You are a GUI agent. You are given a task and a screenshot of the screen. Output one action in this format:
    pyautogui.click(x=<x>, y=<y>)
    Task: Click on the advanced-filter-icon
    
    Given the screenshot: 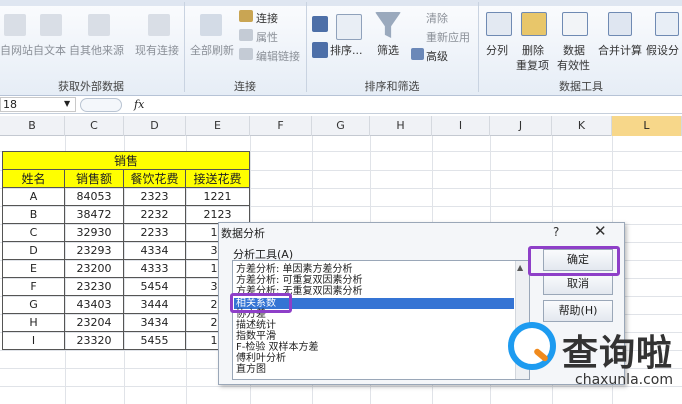 What is the action you would take?
    pyautogui.click(x=417, y=54)
    